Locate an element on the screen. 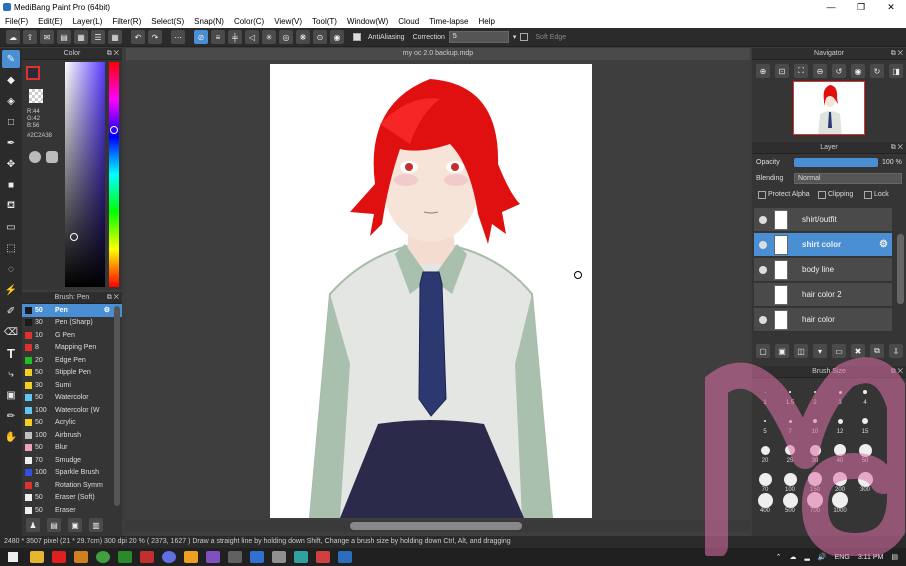  duplicate-layer-icon: ⧉ is located at coordinates (877, 351).